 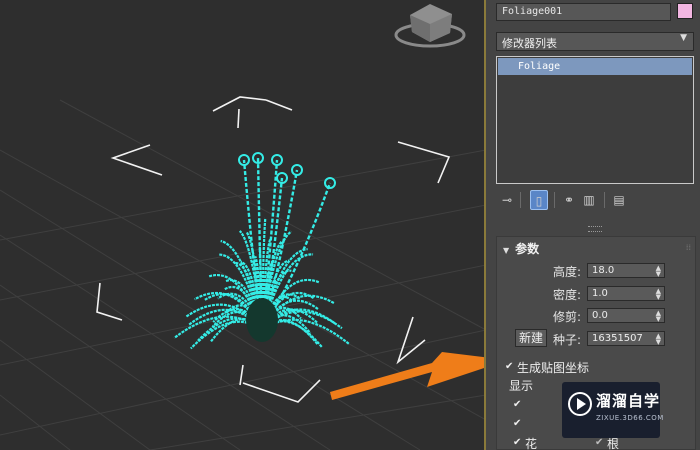 I want to click on modifier-list-label: 修改器列表, so click(x=529, y=43).